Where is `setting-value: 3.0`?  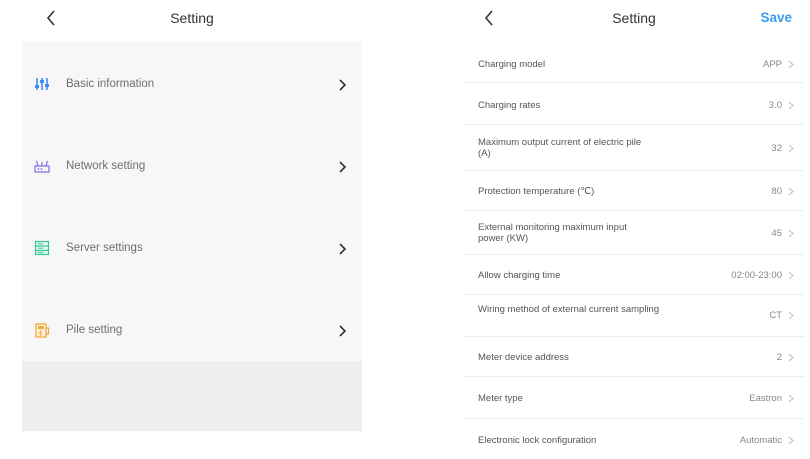
setting-value: 3.0 is located at coordinates (775, 105).